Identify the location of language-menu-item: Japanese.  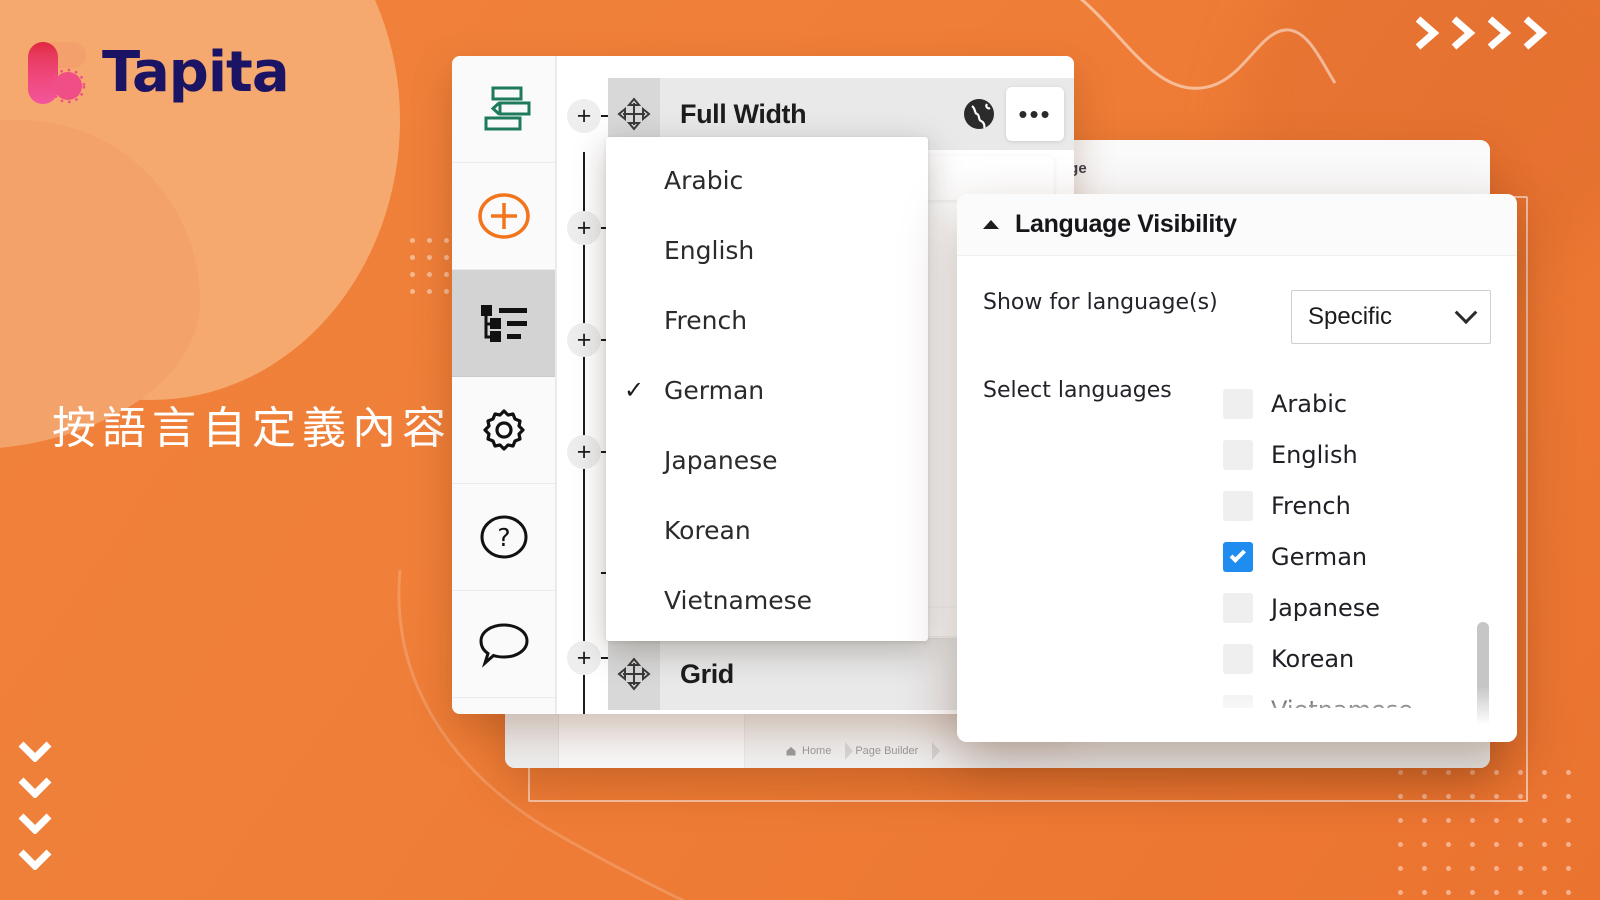
(767, 460).